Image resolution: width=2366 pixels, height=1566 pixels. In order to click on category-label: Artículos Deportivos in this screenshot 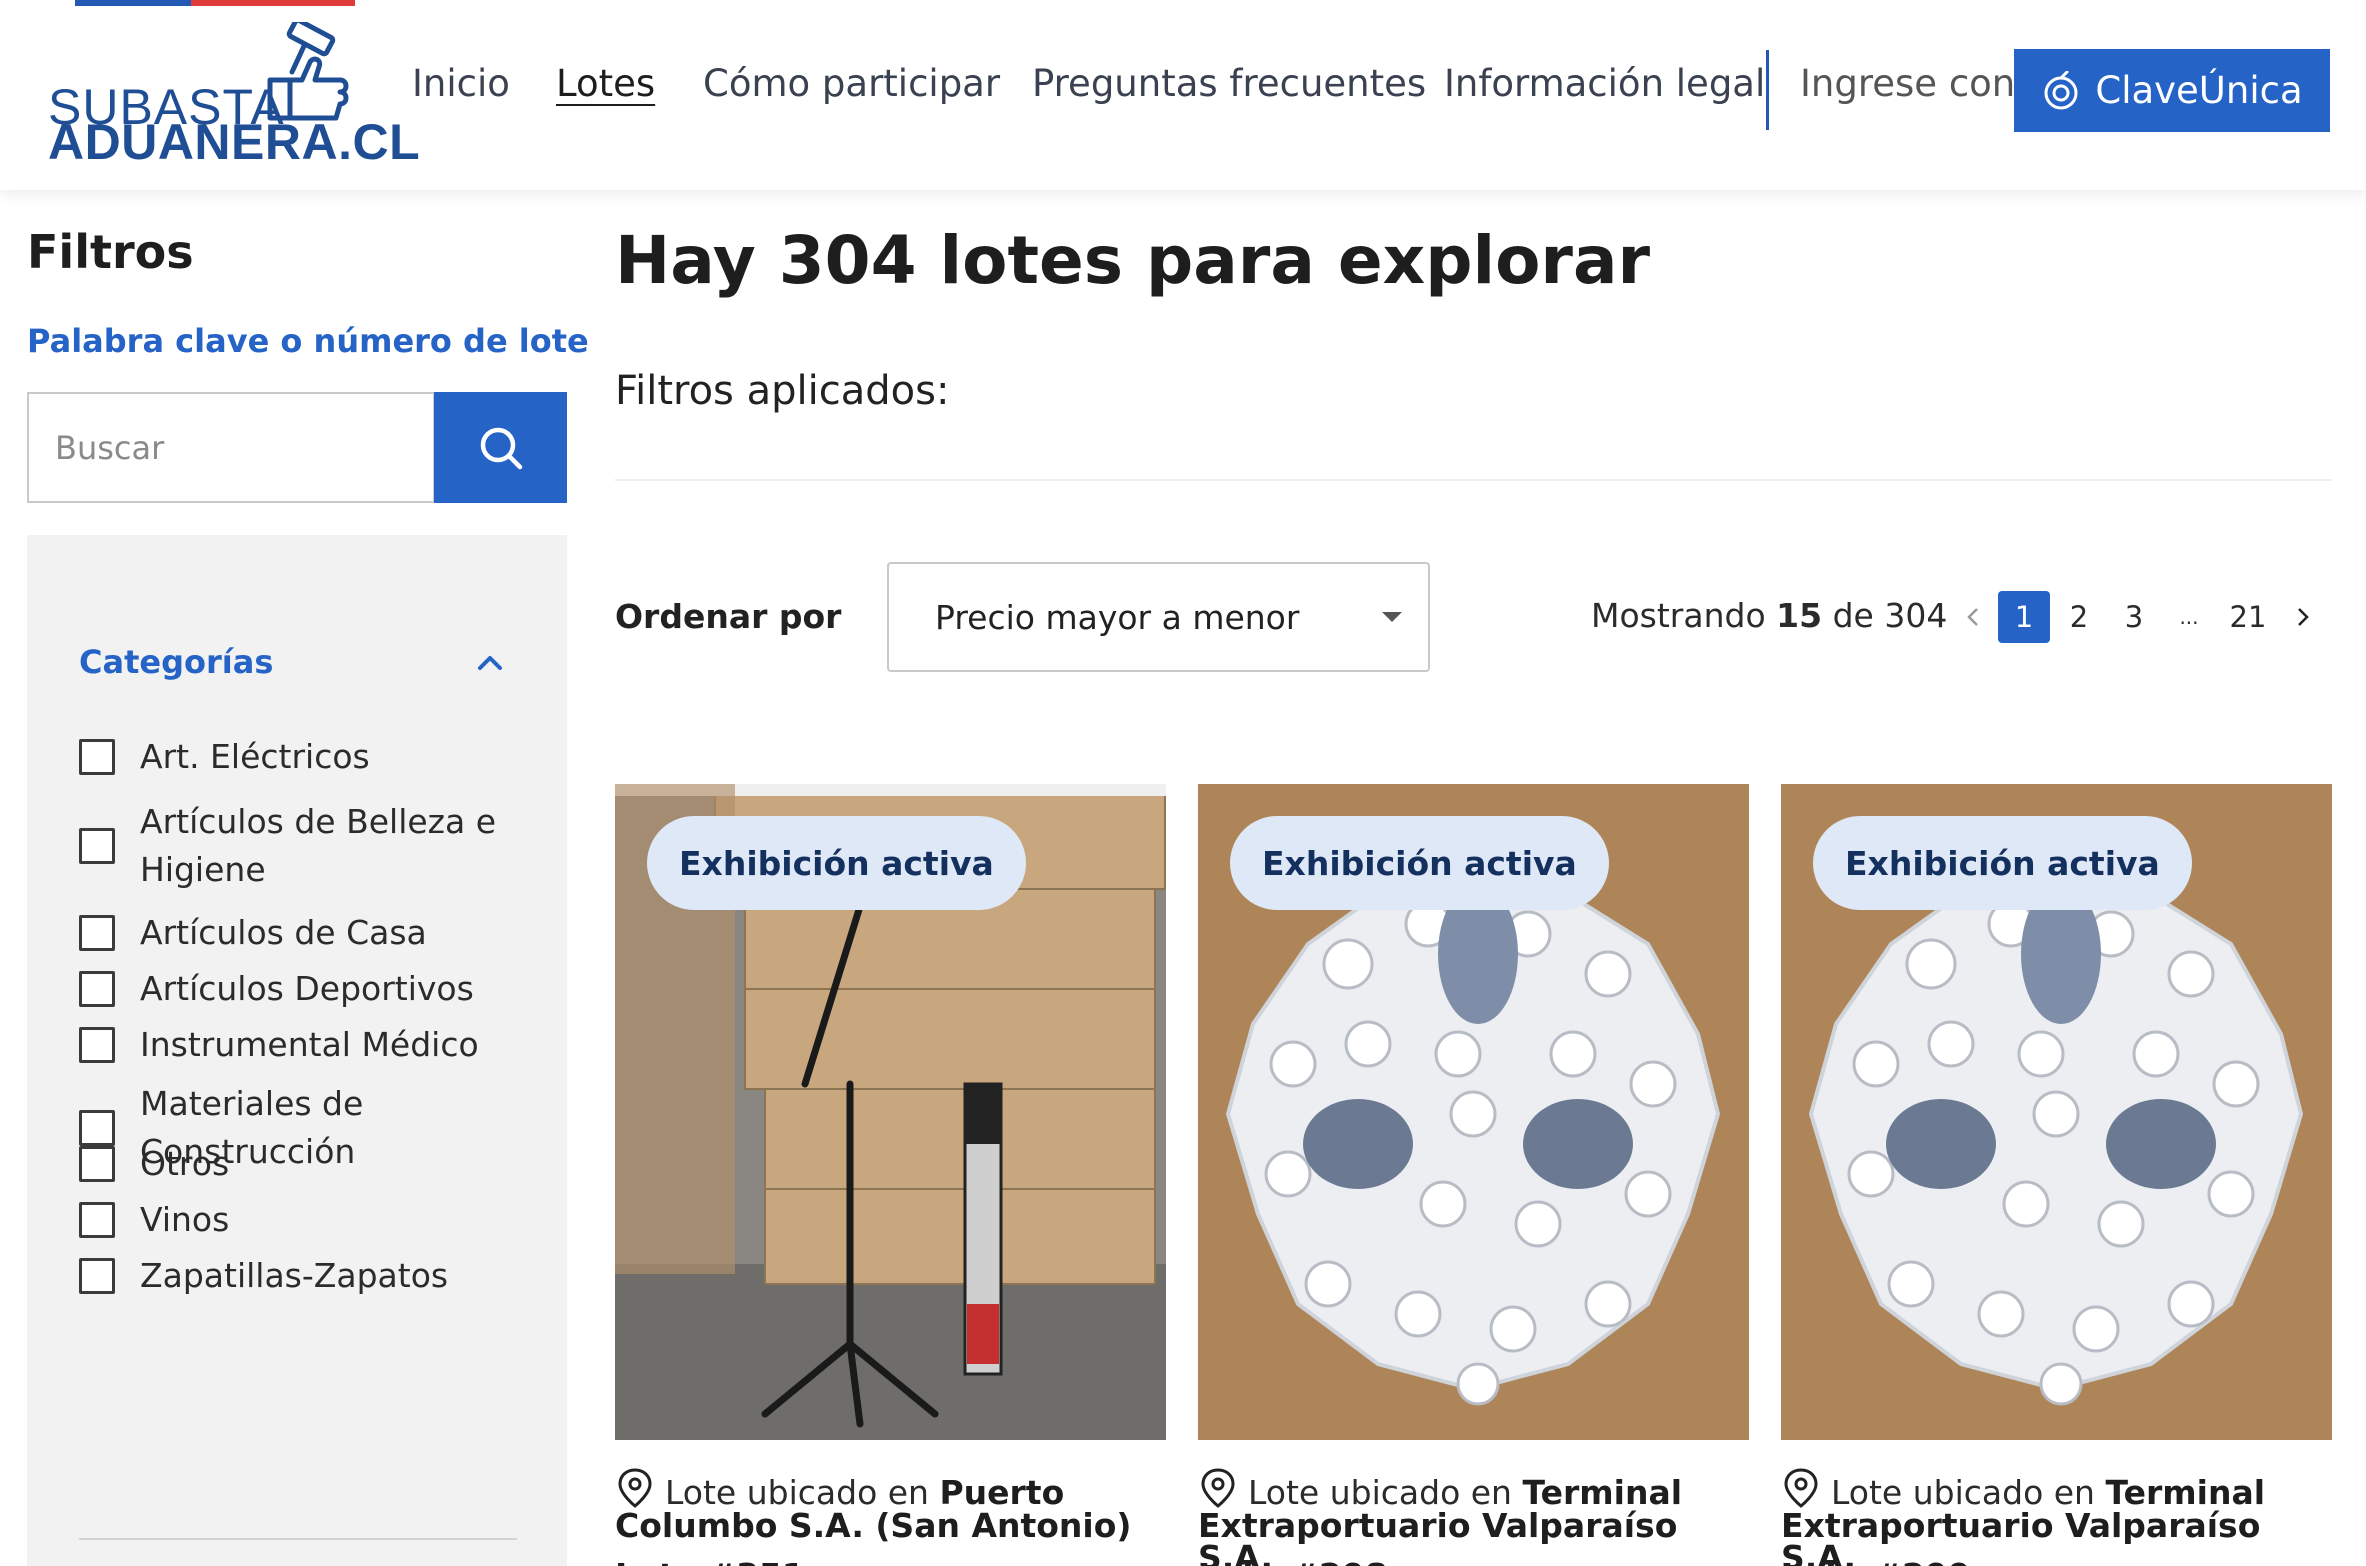, I will do `click(307, 988)`.